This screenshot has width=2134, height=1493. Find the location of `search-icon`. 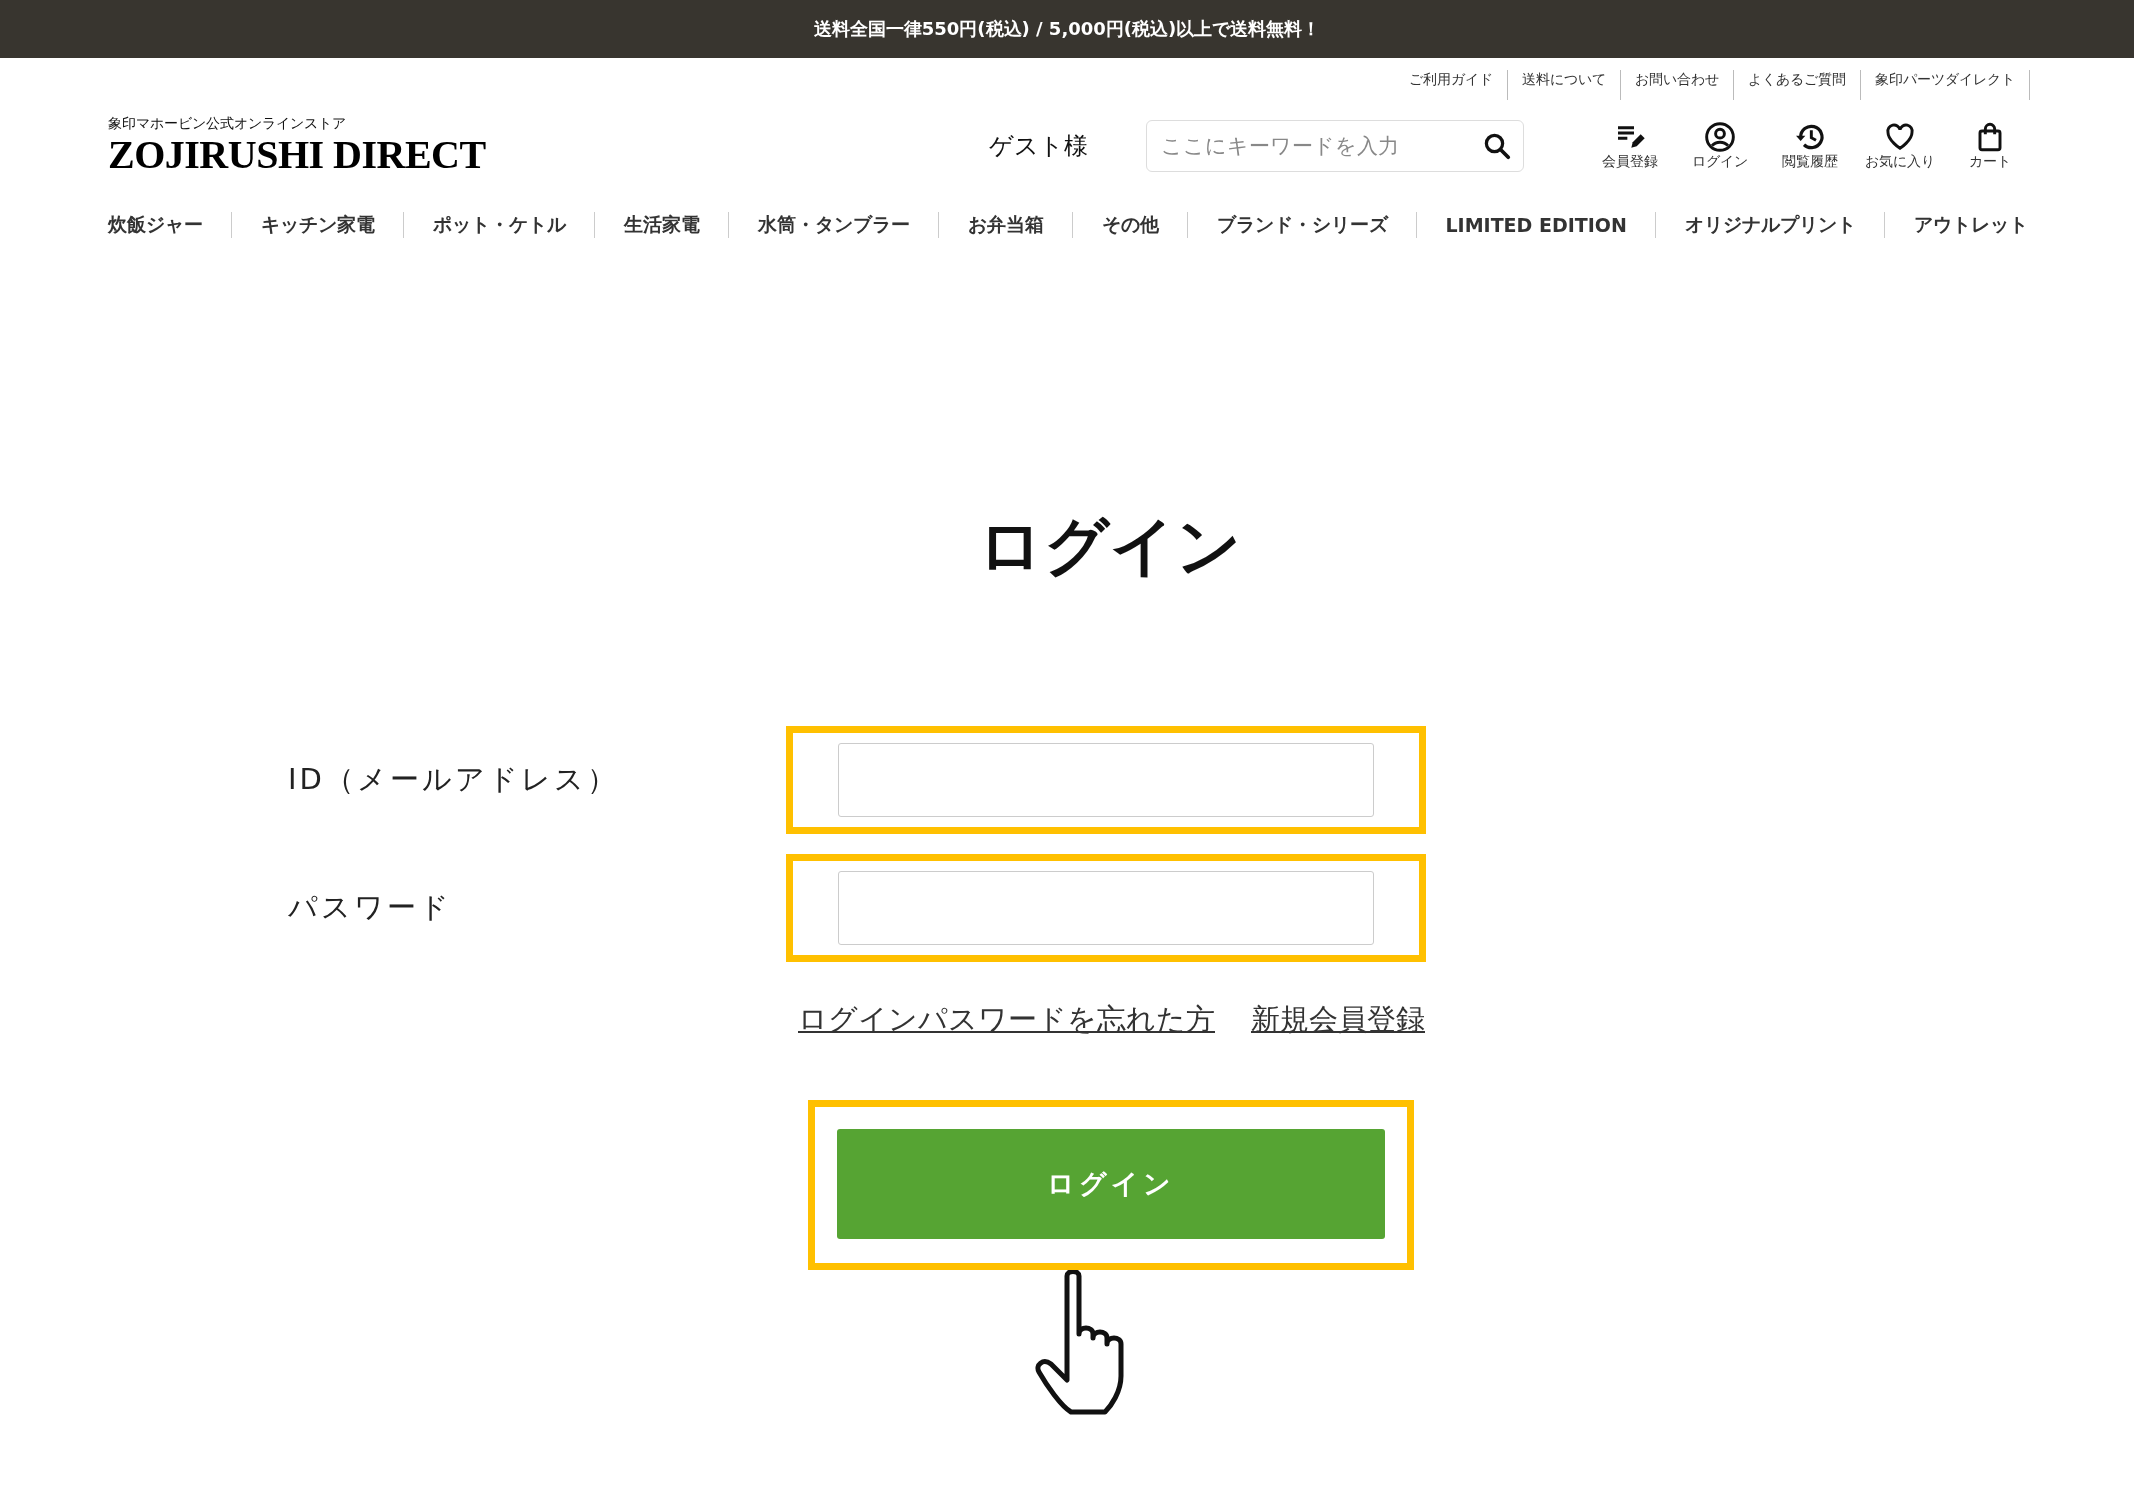

search-icon is located at coordinates (1497, 146).